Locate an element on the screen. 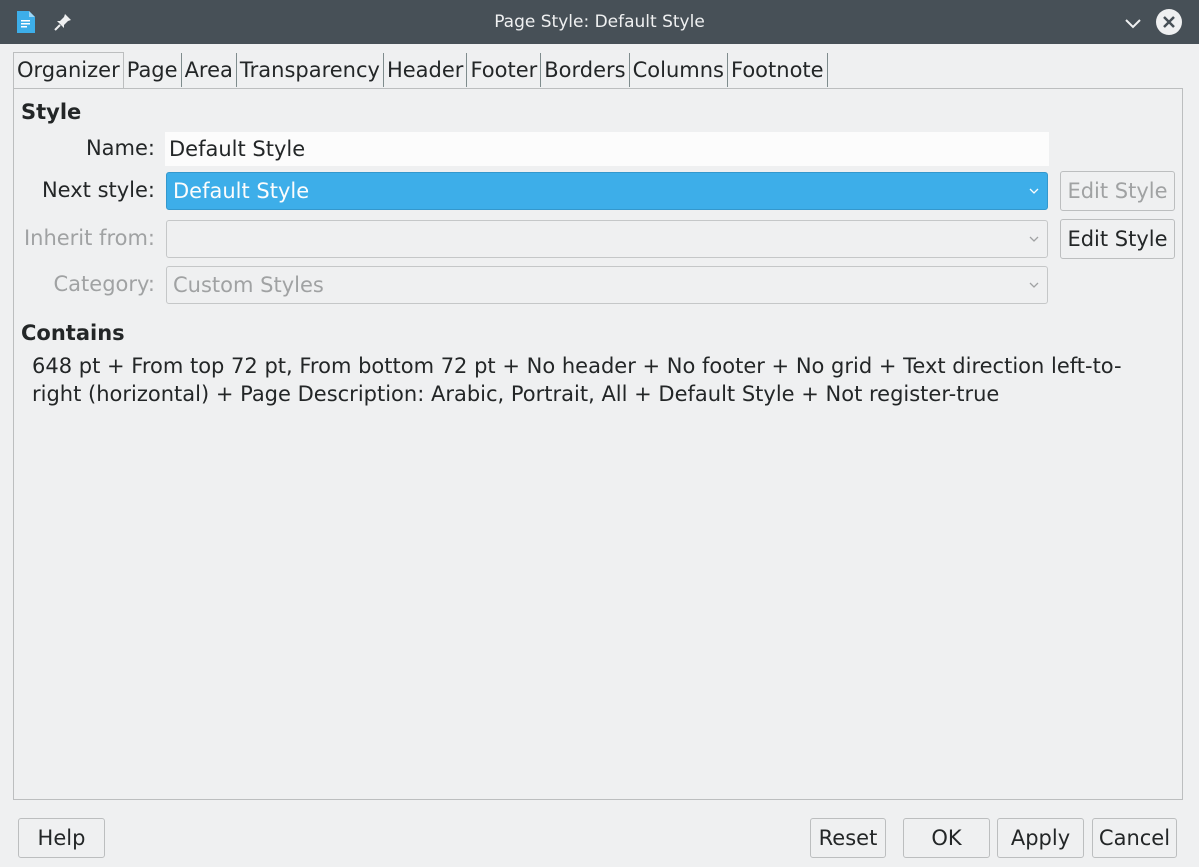 This screenshot has height=867, width=1199. ok-button: OK is located at coordinates (946, 838).